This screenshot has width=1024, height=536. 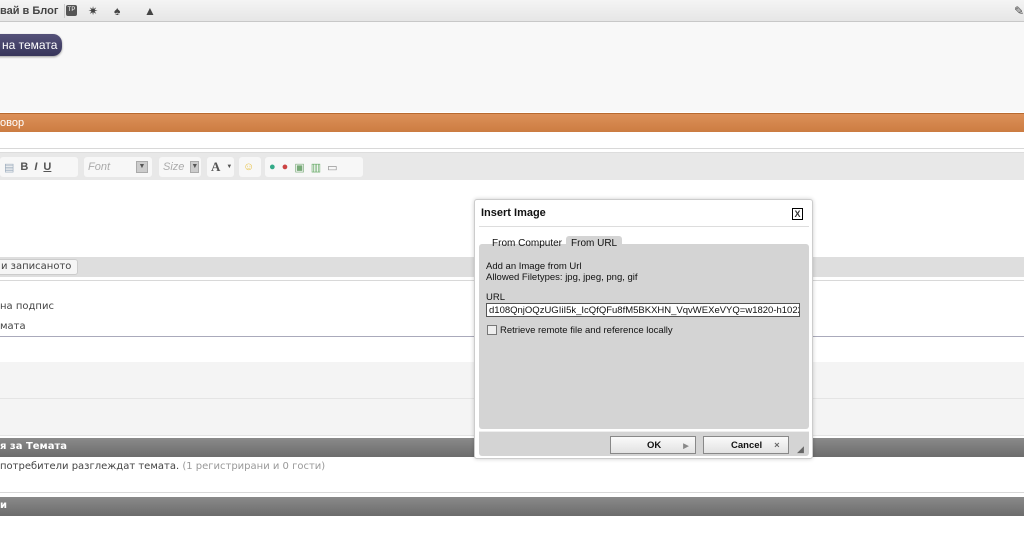 What do you see at coordinates (653, 445) in the screenshot?
I see `ok-button: OK ▶` at bounding box center [653, 445].